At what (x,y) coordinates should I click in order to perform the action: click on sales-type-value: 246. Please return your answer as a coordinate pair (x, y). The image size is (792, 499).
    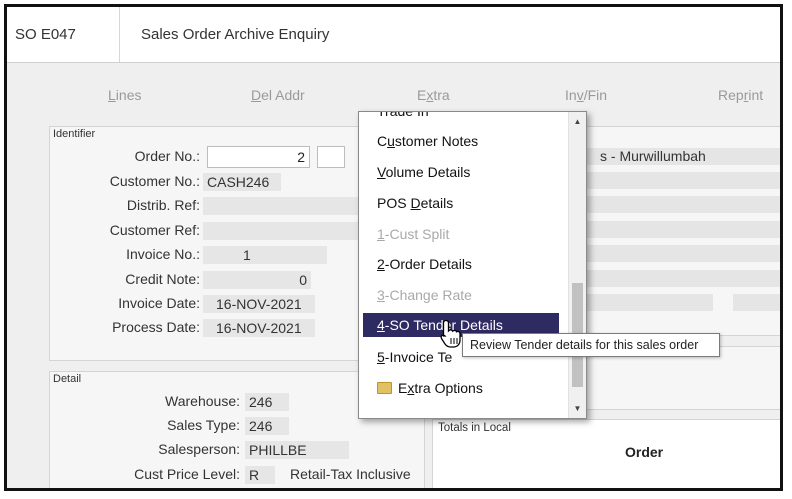
    Looking at the image, I should click on (267, 426).